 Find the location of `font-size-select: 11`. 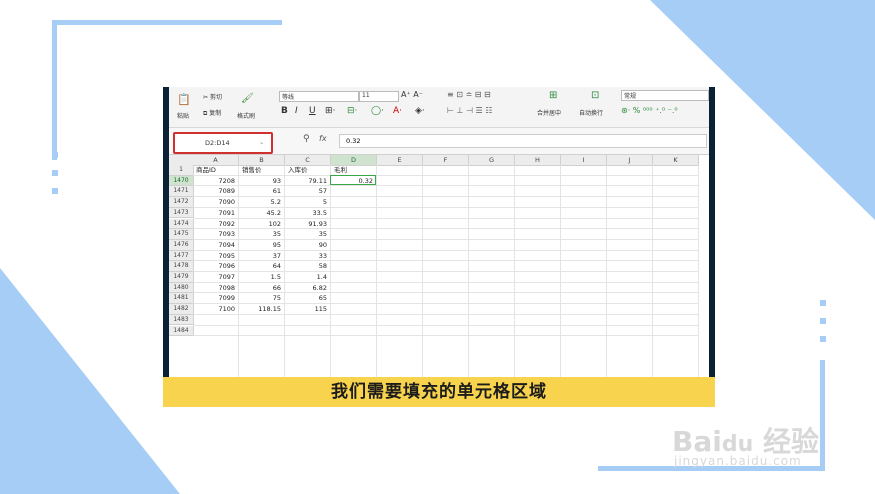

font-size-select: 11 is located at coordinates (379, 96).